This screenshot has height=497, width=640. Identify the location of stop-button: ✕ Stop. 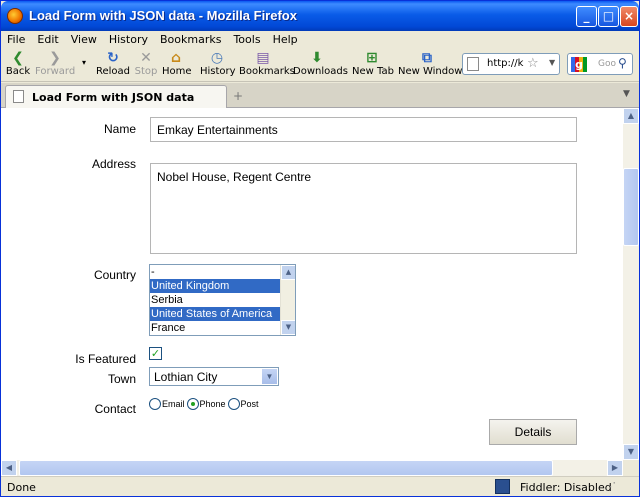
(146, 65).